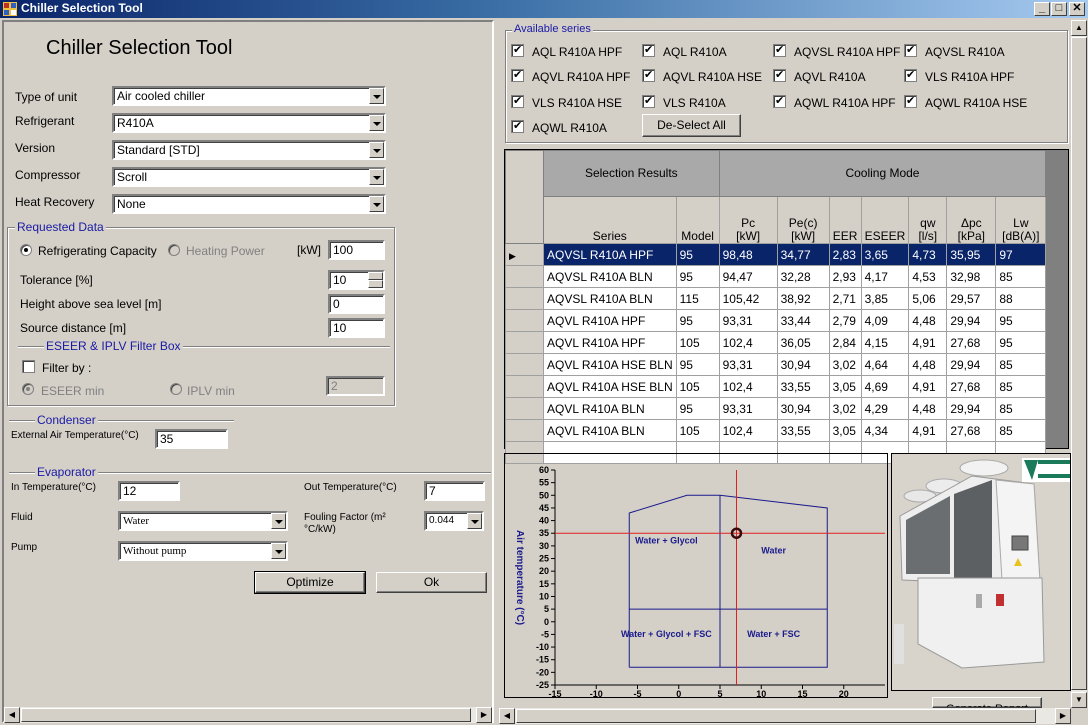  What do you see at coordinates (249, 204) in the screenshot?
I see `heat-recovery-select: None` at bounding box center [249, 204].